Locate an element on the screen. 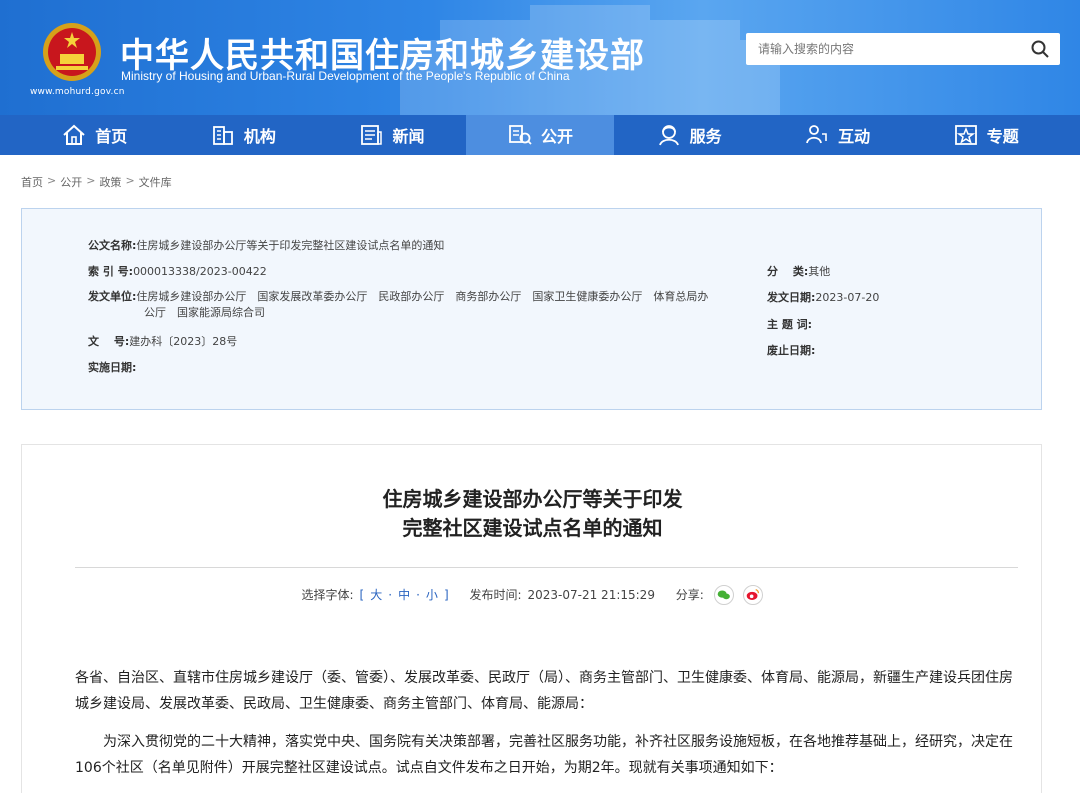  breadcrumb-library: 文件库 is located at coordinates (155, 182).